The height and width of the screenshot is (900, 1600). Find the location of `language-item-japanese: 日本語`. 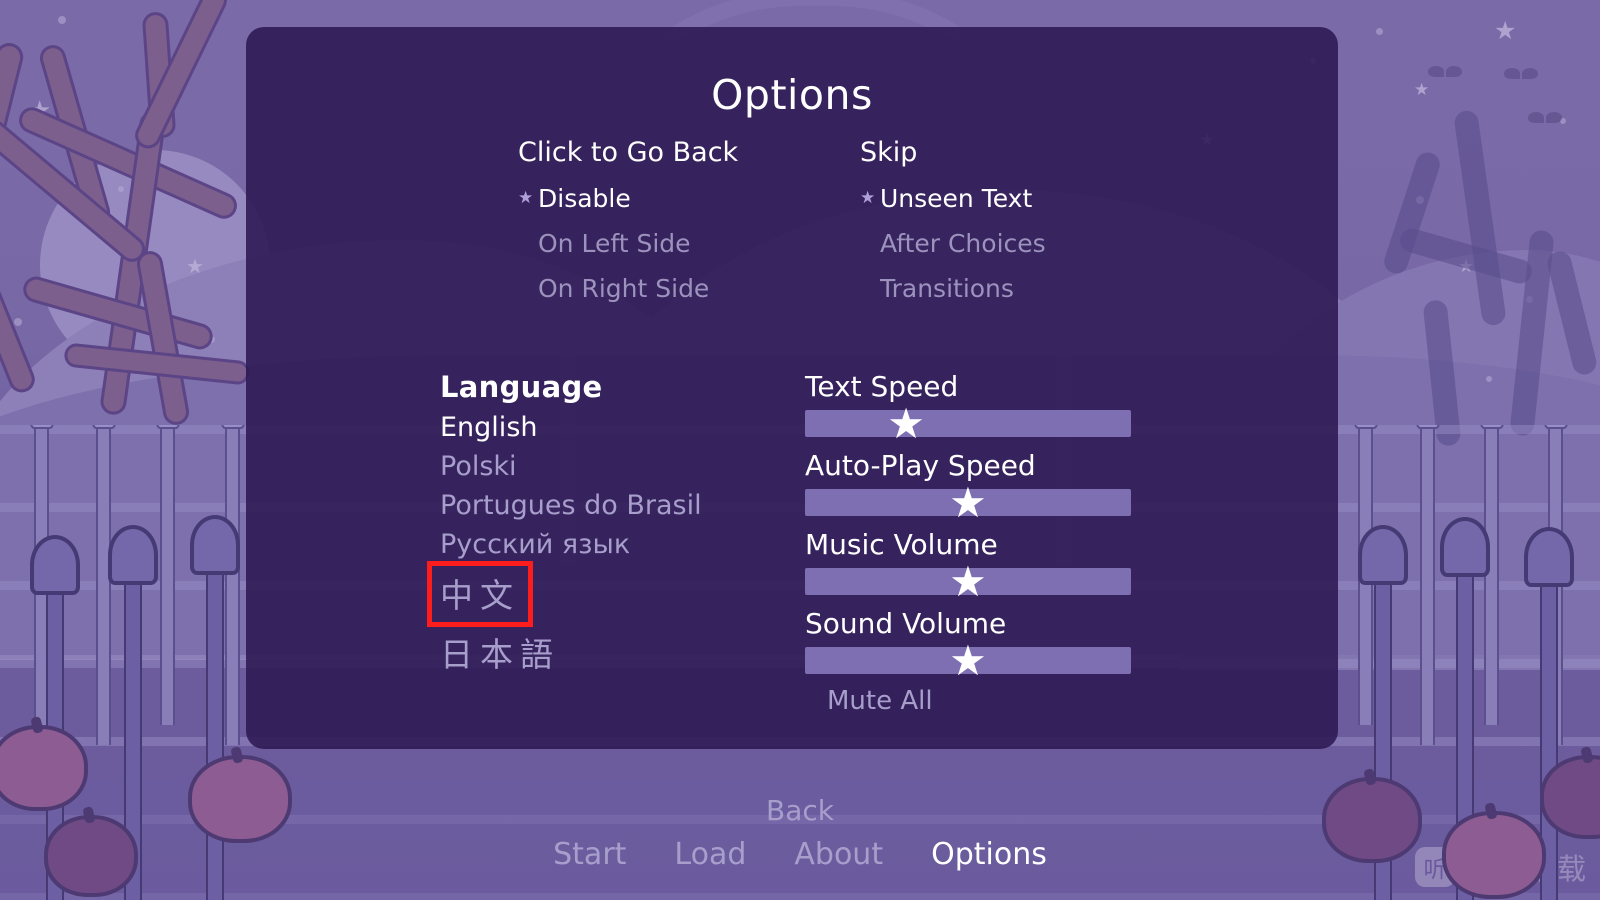

language-item-japanese: 日本語 is located at coordinates (500, 652).